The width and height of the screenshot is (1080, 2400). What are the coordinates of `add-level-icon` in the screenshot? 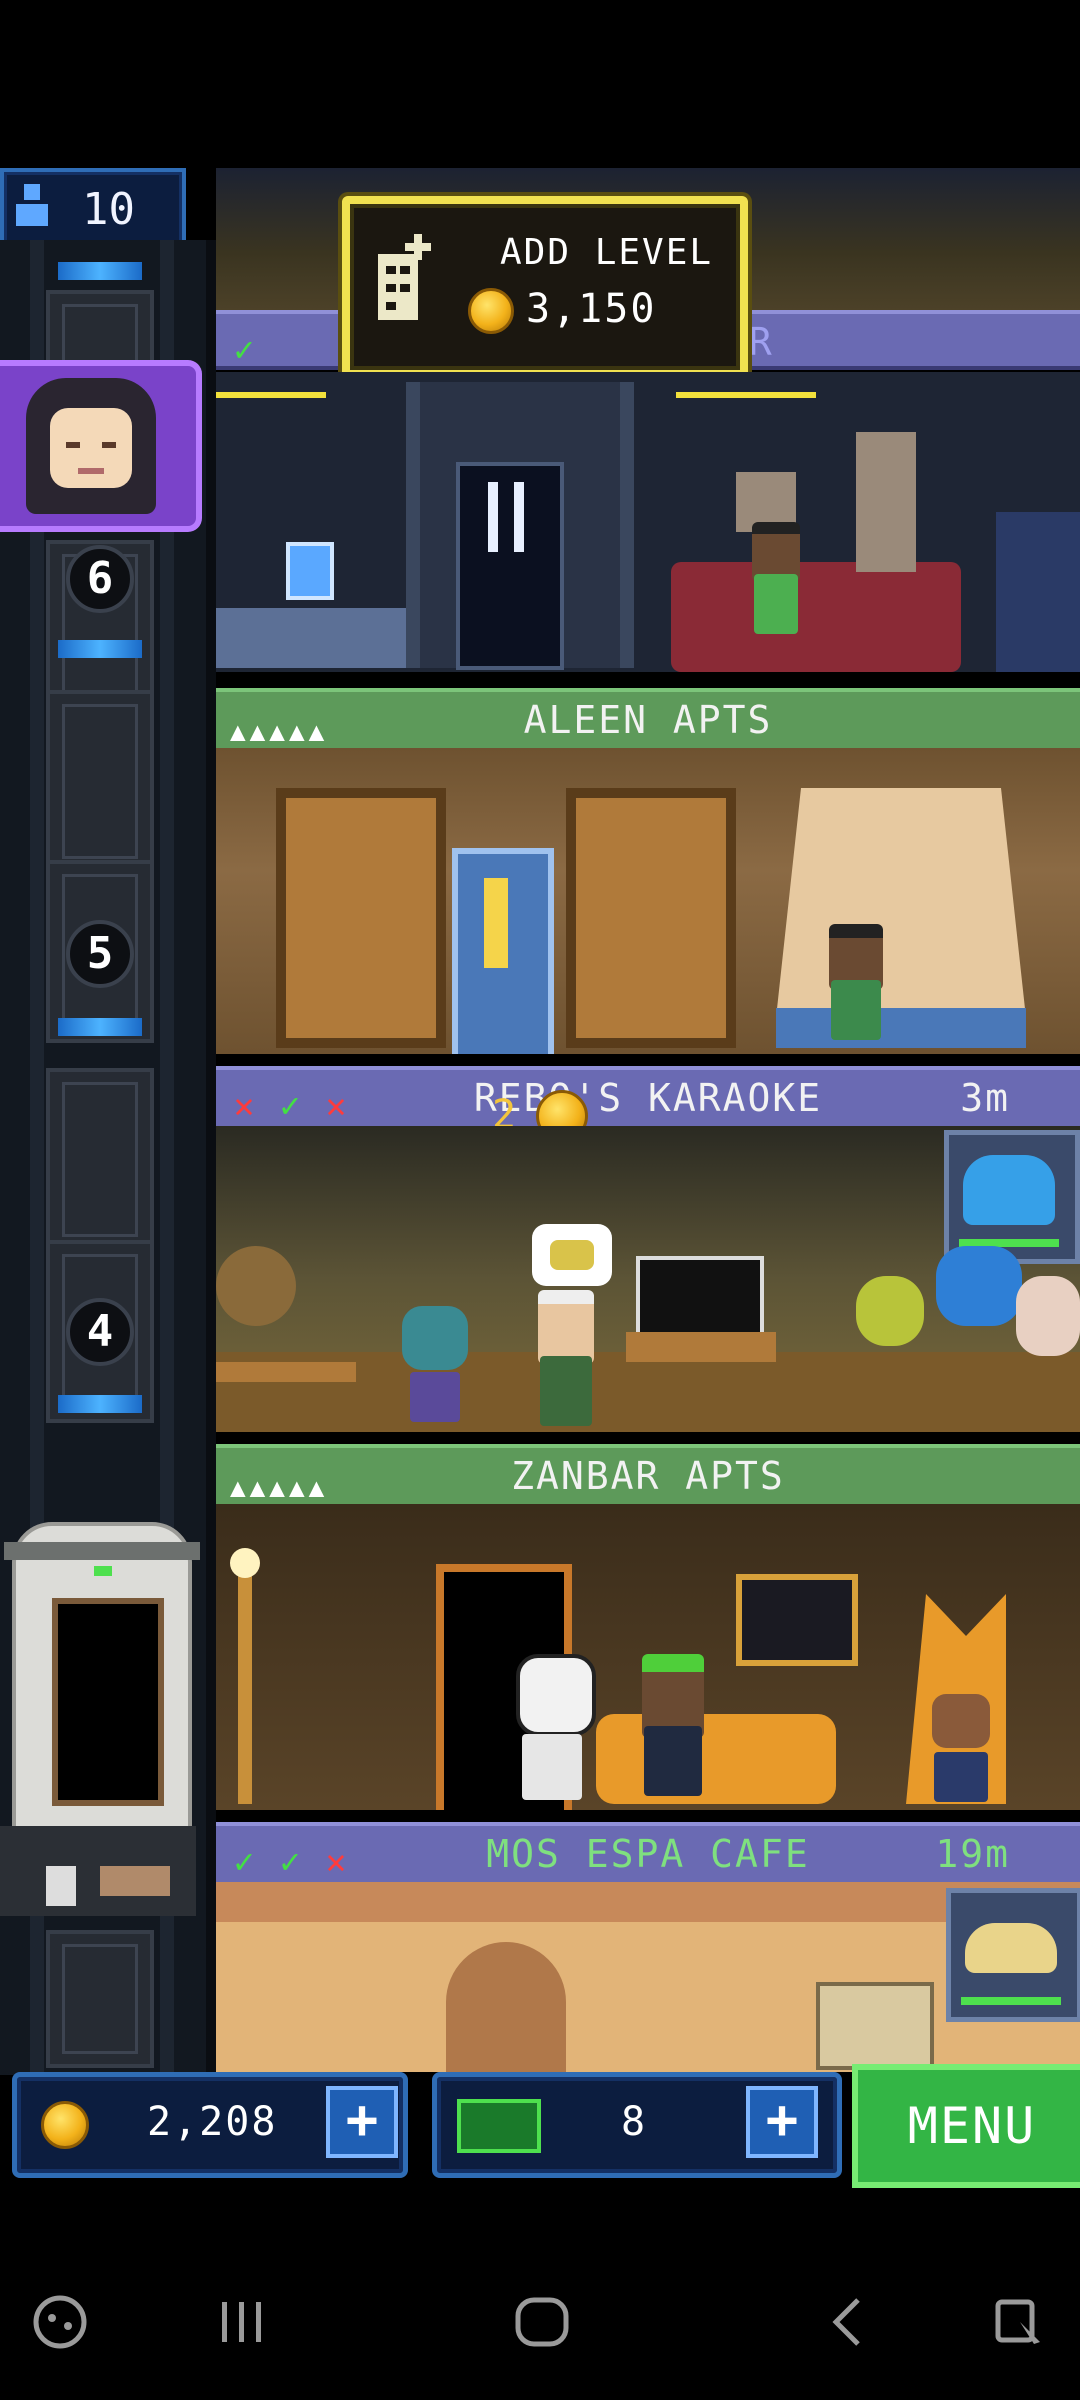 It's located at (407, 280).